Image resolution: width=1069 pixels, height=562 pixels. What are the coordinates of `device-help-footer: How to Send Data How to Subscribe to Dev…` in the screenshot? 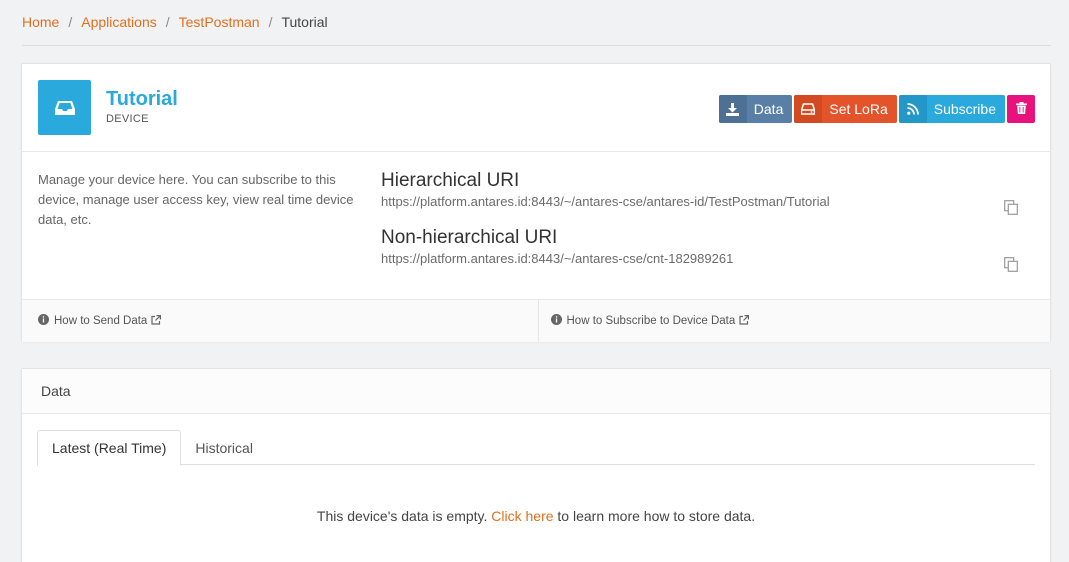 It's located at (536, 320).